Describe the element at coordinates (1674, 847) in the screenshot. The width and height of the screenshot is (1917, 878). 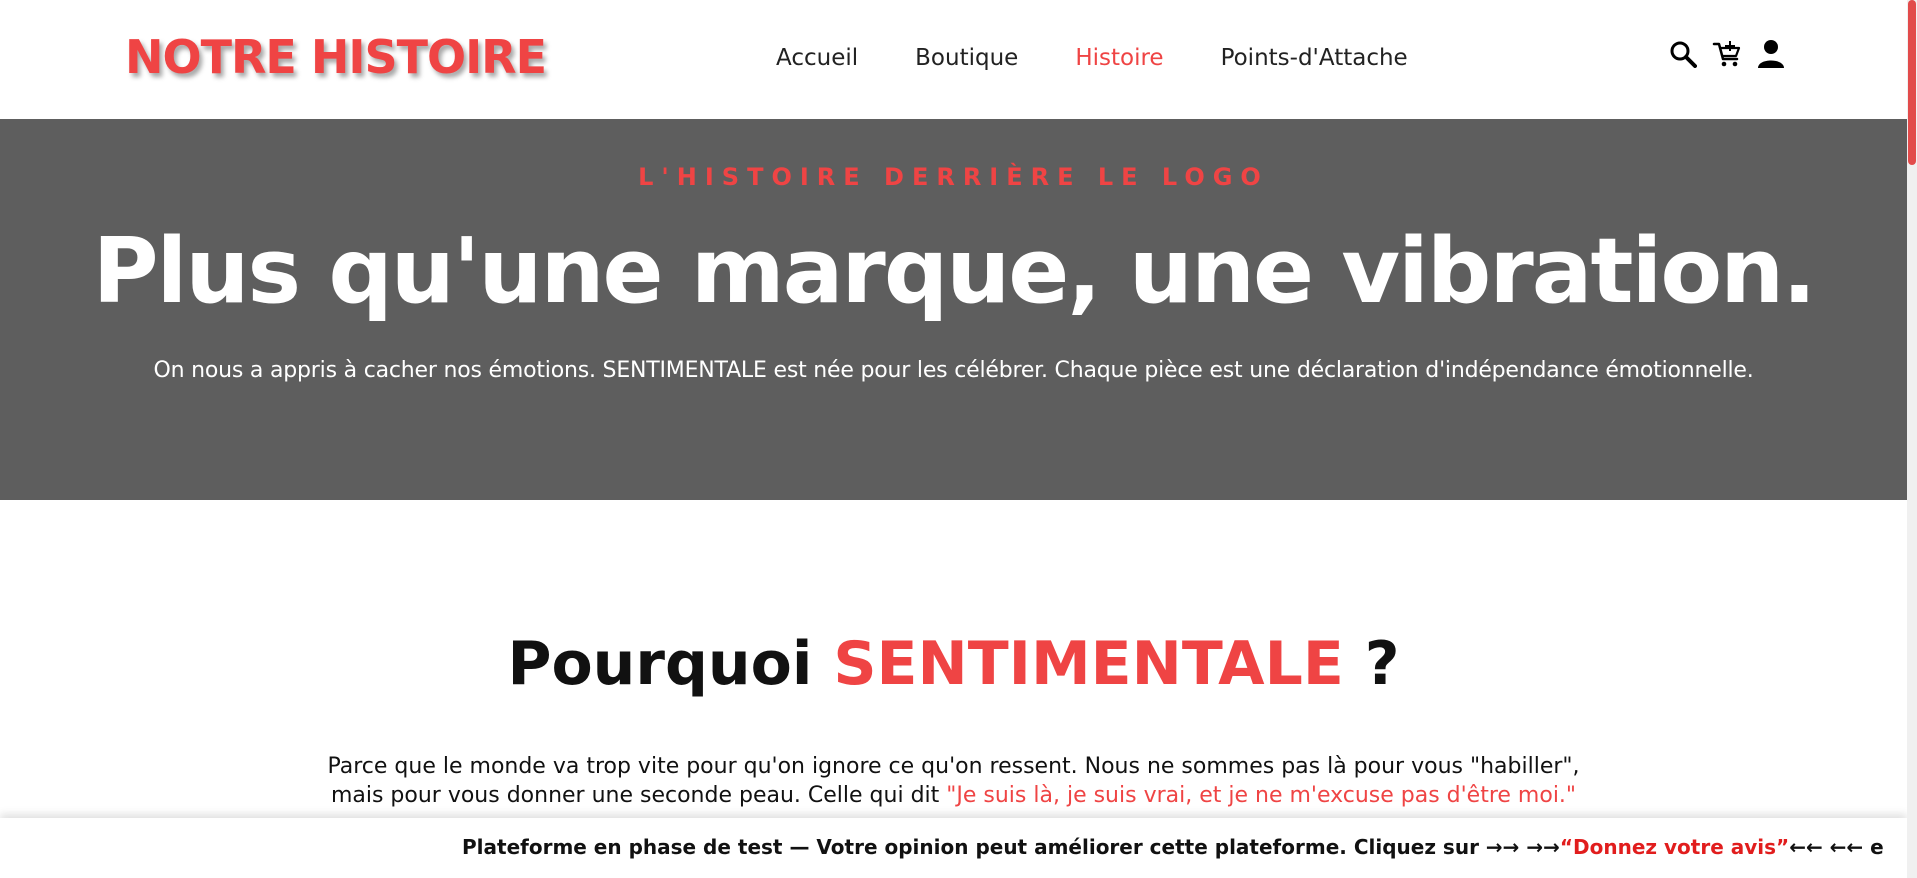
I see `feedback-link: “Donnez votre avis”` at that location.